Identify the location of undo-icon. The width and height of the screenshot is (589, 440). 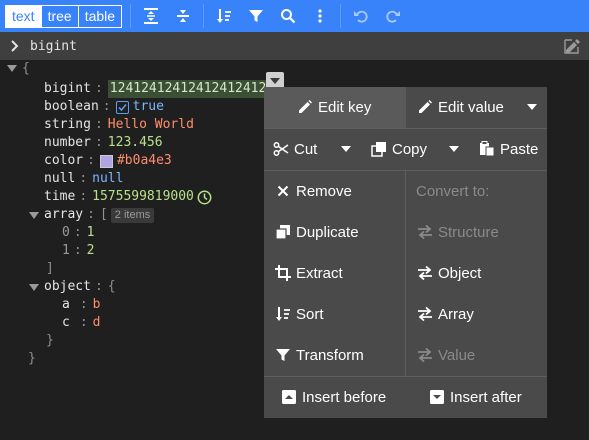
(361, 16).